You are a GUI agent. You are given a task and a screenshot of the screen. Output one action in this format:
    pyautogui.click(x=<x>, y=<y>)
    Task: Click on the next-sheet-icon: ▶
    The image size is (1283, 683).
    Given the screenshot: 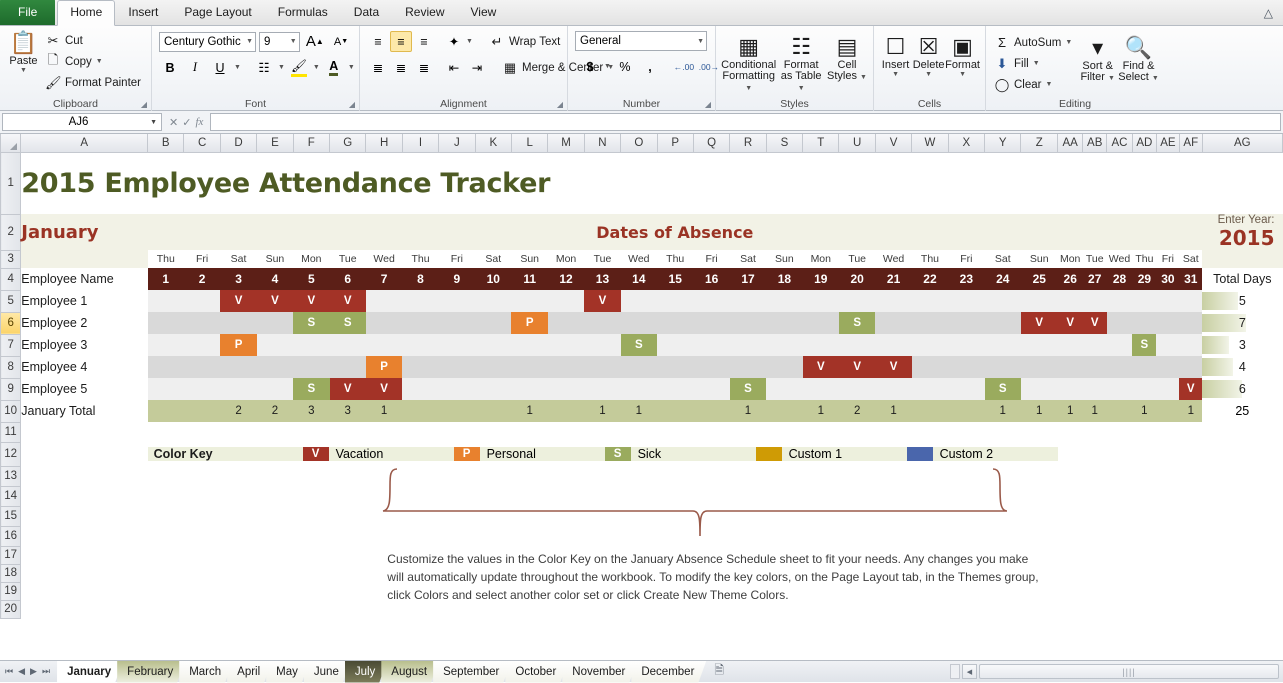 What is the action you would take?
    pyautogui.click(x=33, y=671)
    